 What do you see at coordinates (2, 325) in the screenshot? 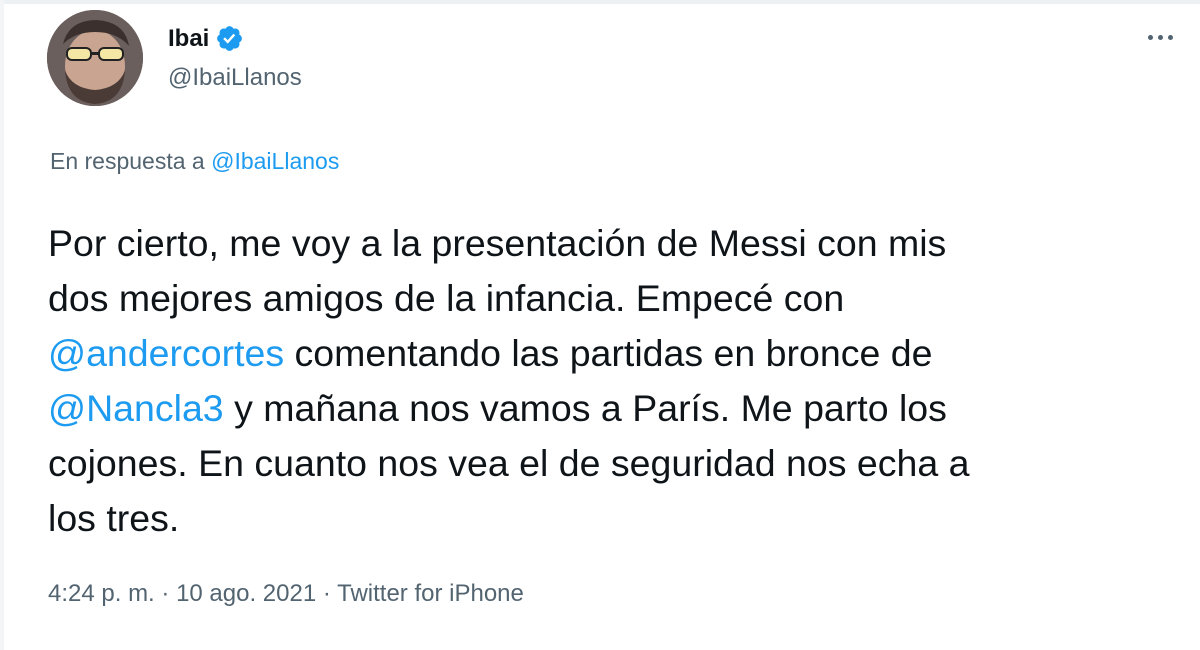
I see `frame-left-border` at bounding box center [2, 325].